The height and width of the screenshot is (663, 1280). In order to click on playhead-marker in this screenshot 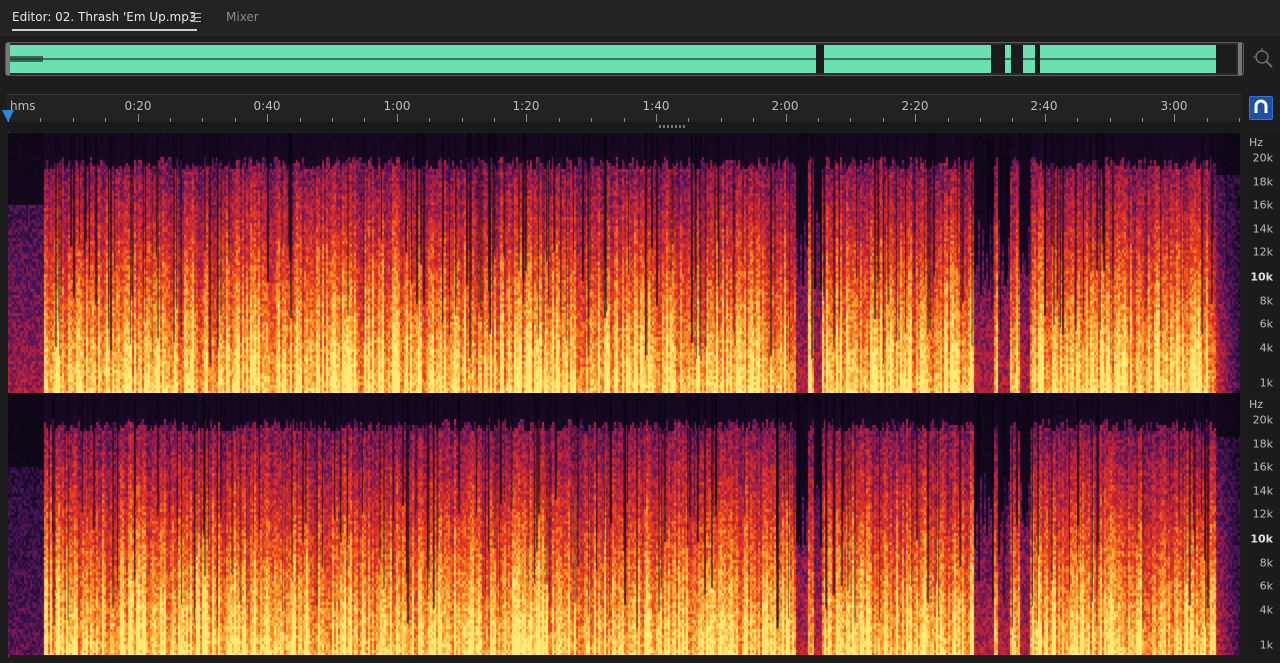, I will do `click(8, 116)`.